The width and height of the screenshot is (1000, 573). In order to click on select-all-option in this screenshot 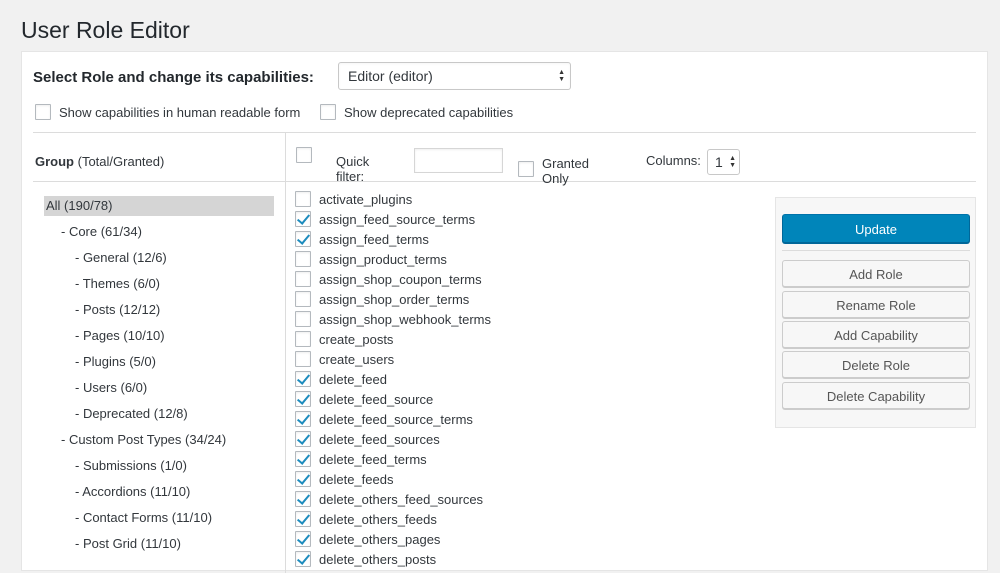, I will do `click(304, 155)`.